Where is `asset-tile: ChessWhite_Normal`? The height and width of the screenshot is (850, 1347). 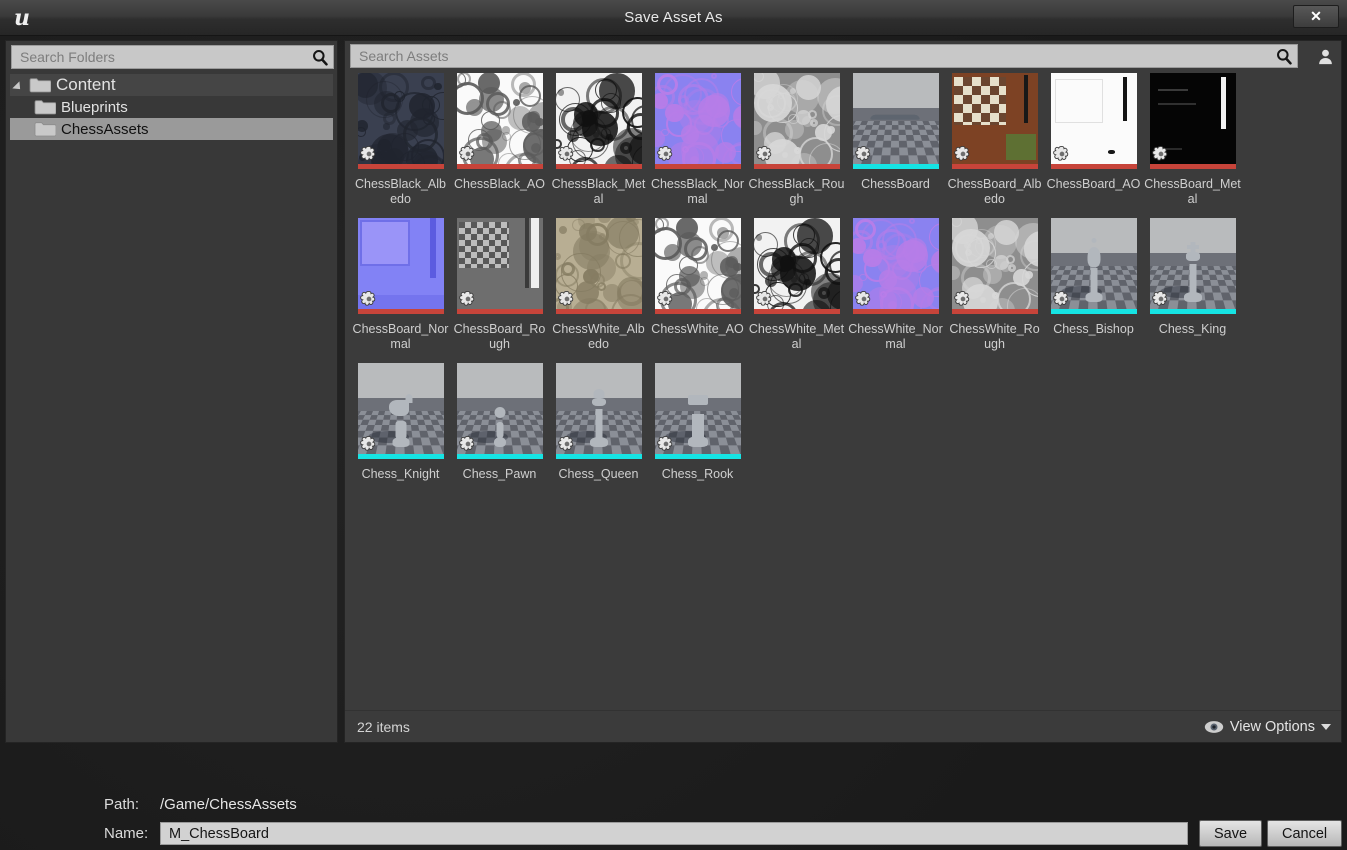
asset-tile: ChessWhite_Normal is located at coordinates (895, 289).